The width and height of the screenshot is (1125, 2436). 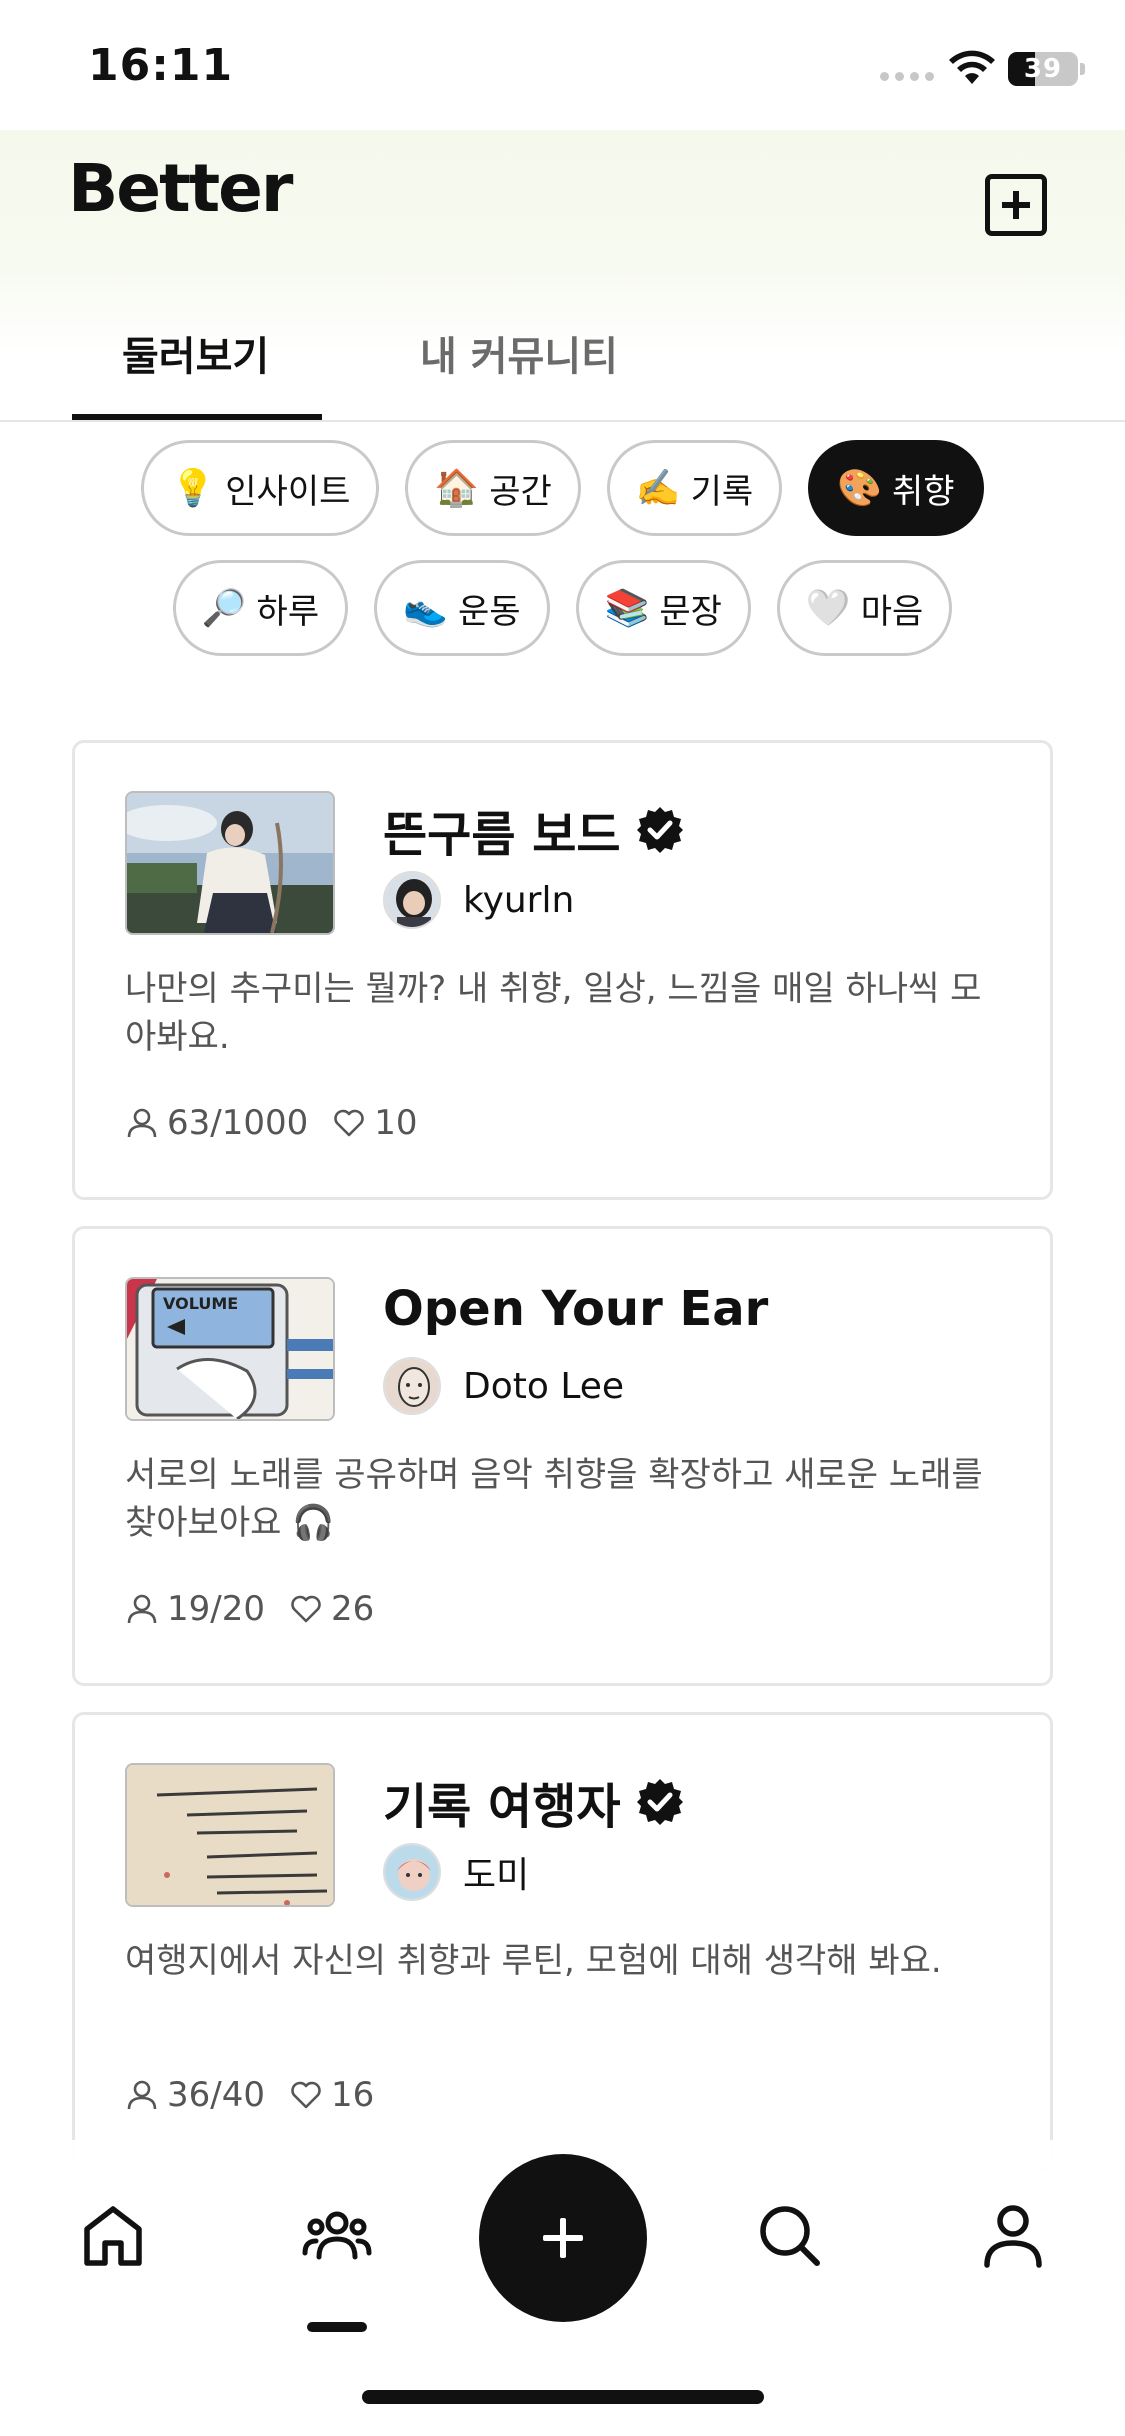 I want to click on category-emoji-icon: 💡, so click(x=193, y=488).